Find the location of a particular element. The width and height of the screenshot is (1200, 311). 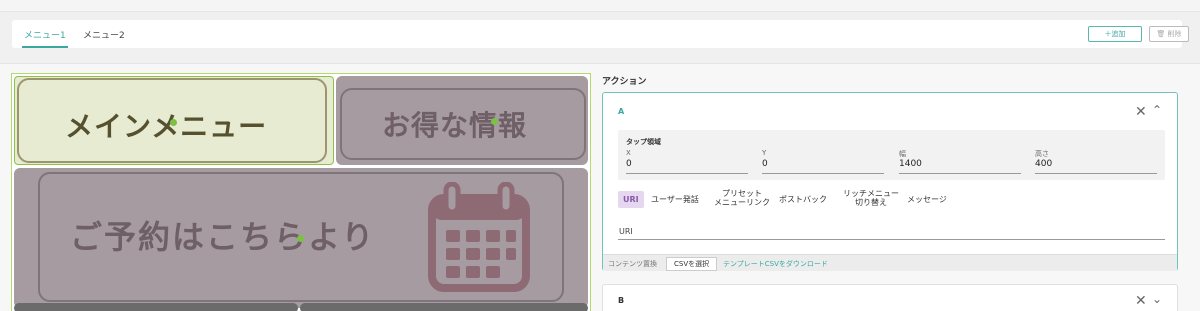

y-label: Y is located at coordinates (764, 153).